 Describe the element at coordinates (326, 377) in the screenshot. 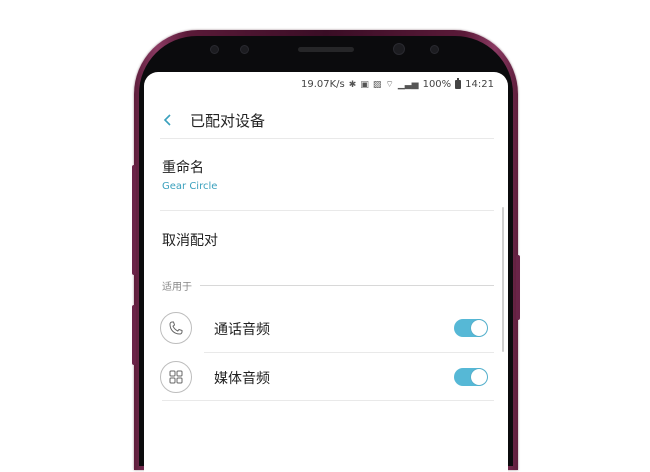

I see `profile-row-media-audio: 媒体音频` at that location.